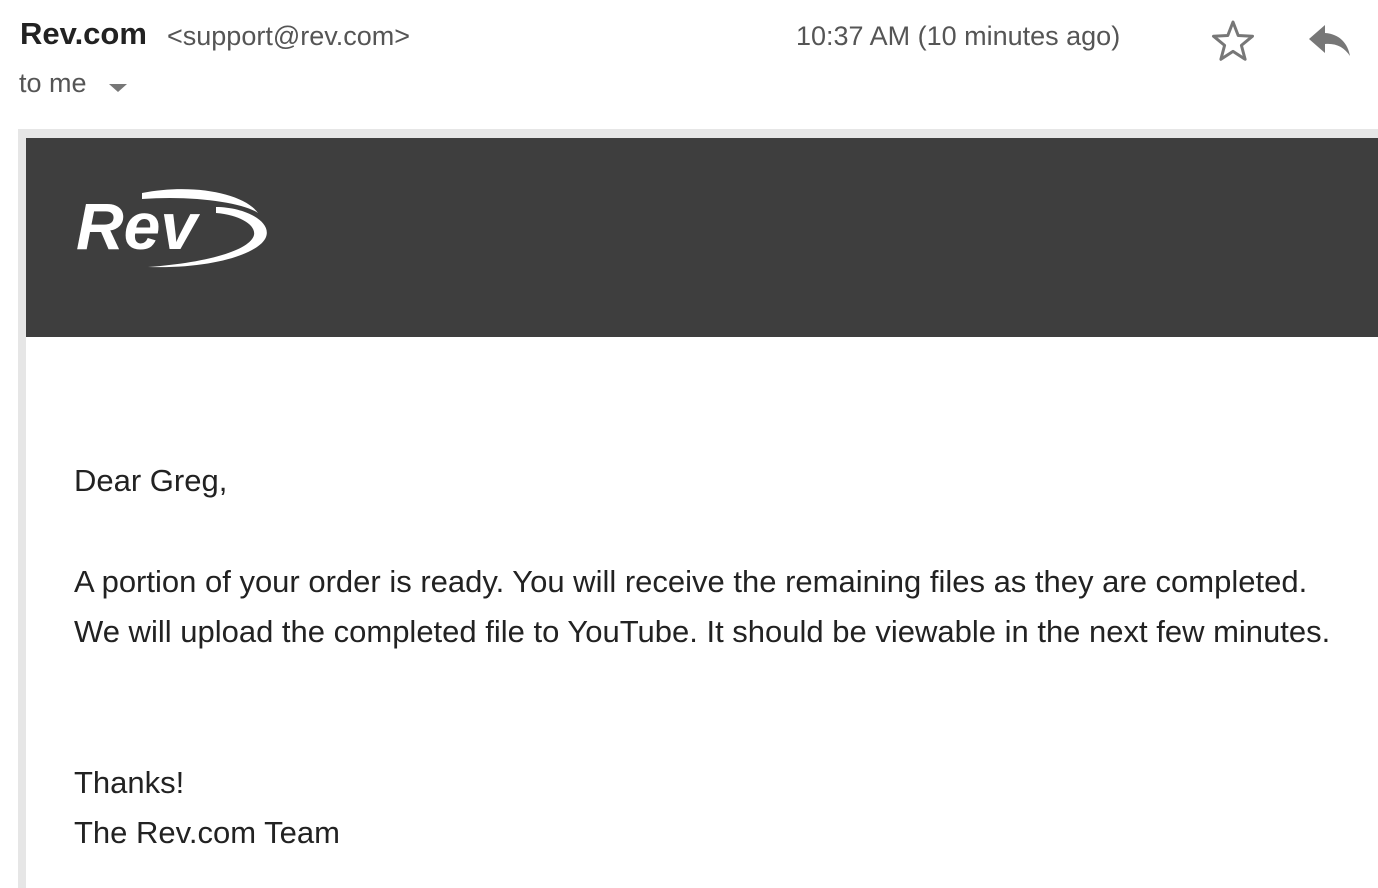 The image size is (1378, 888). I want to click on sender-email: <support@rev.com>, so click(289, 36).